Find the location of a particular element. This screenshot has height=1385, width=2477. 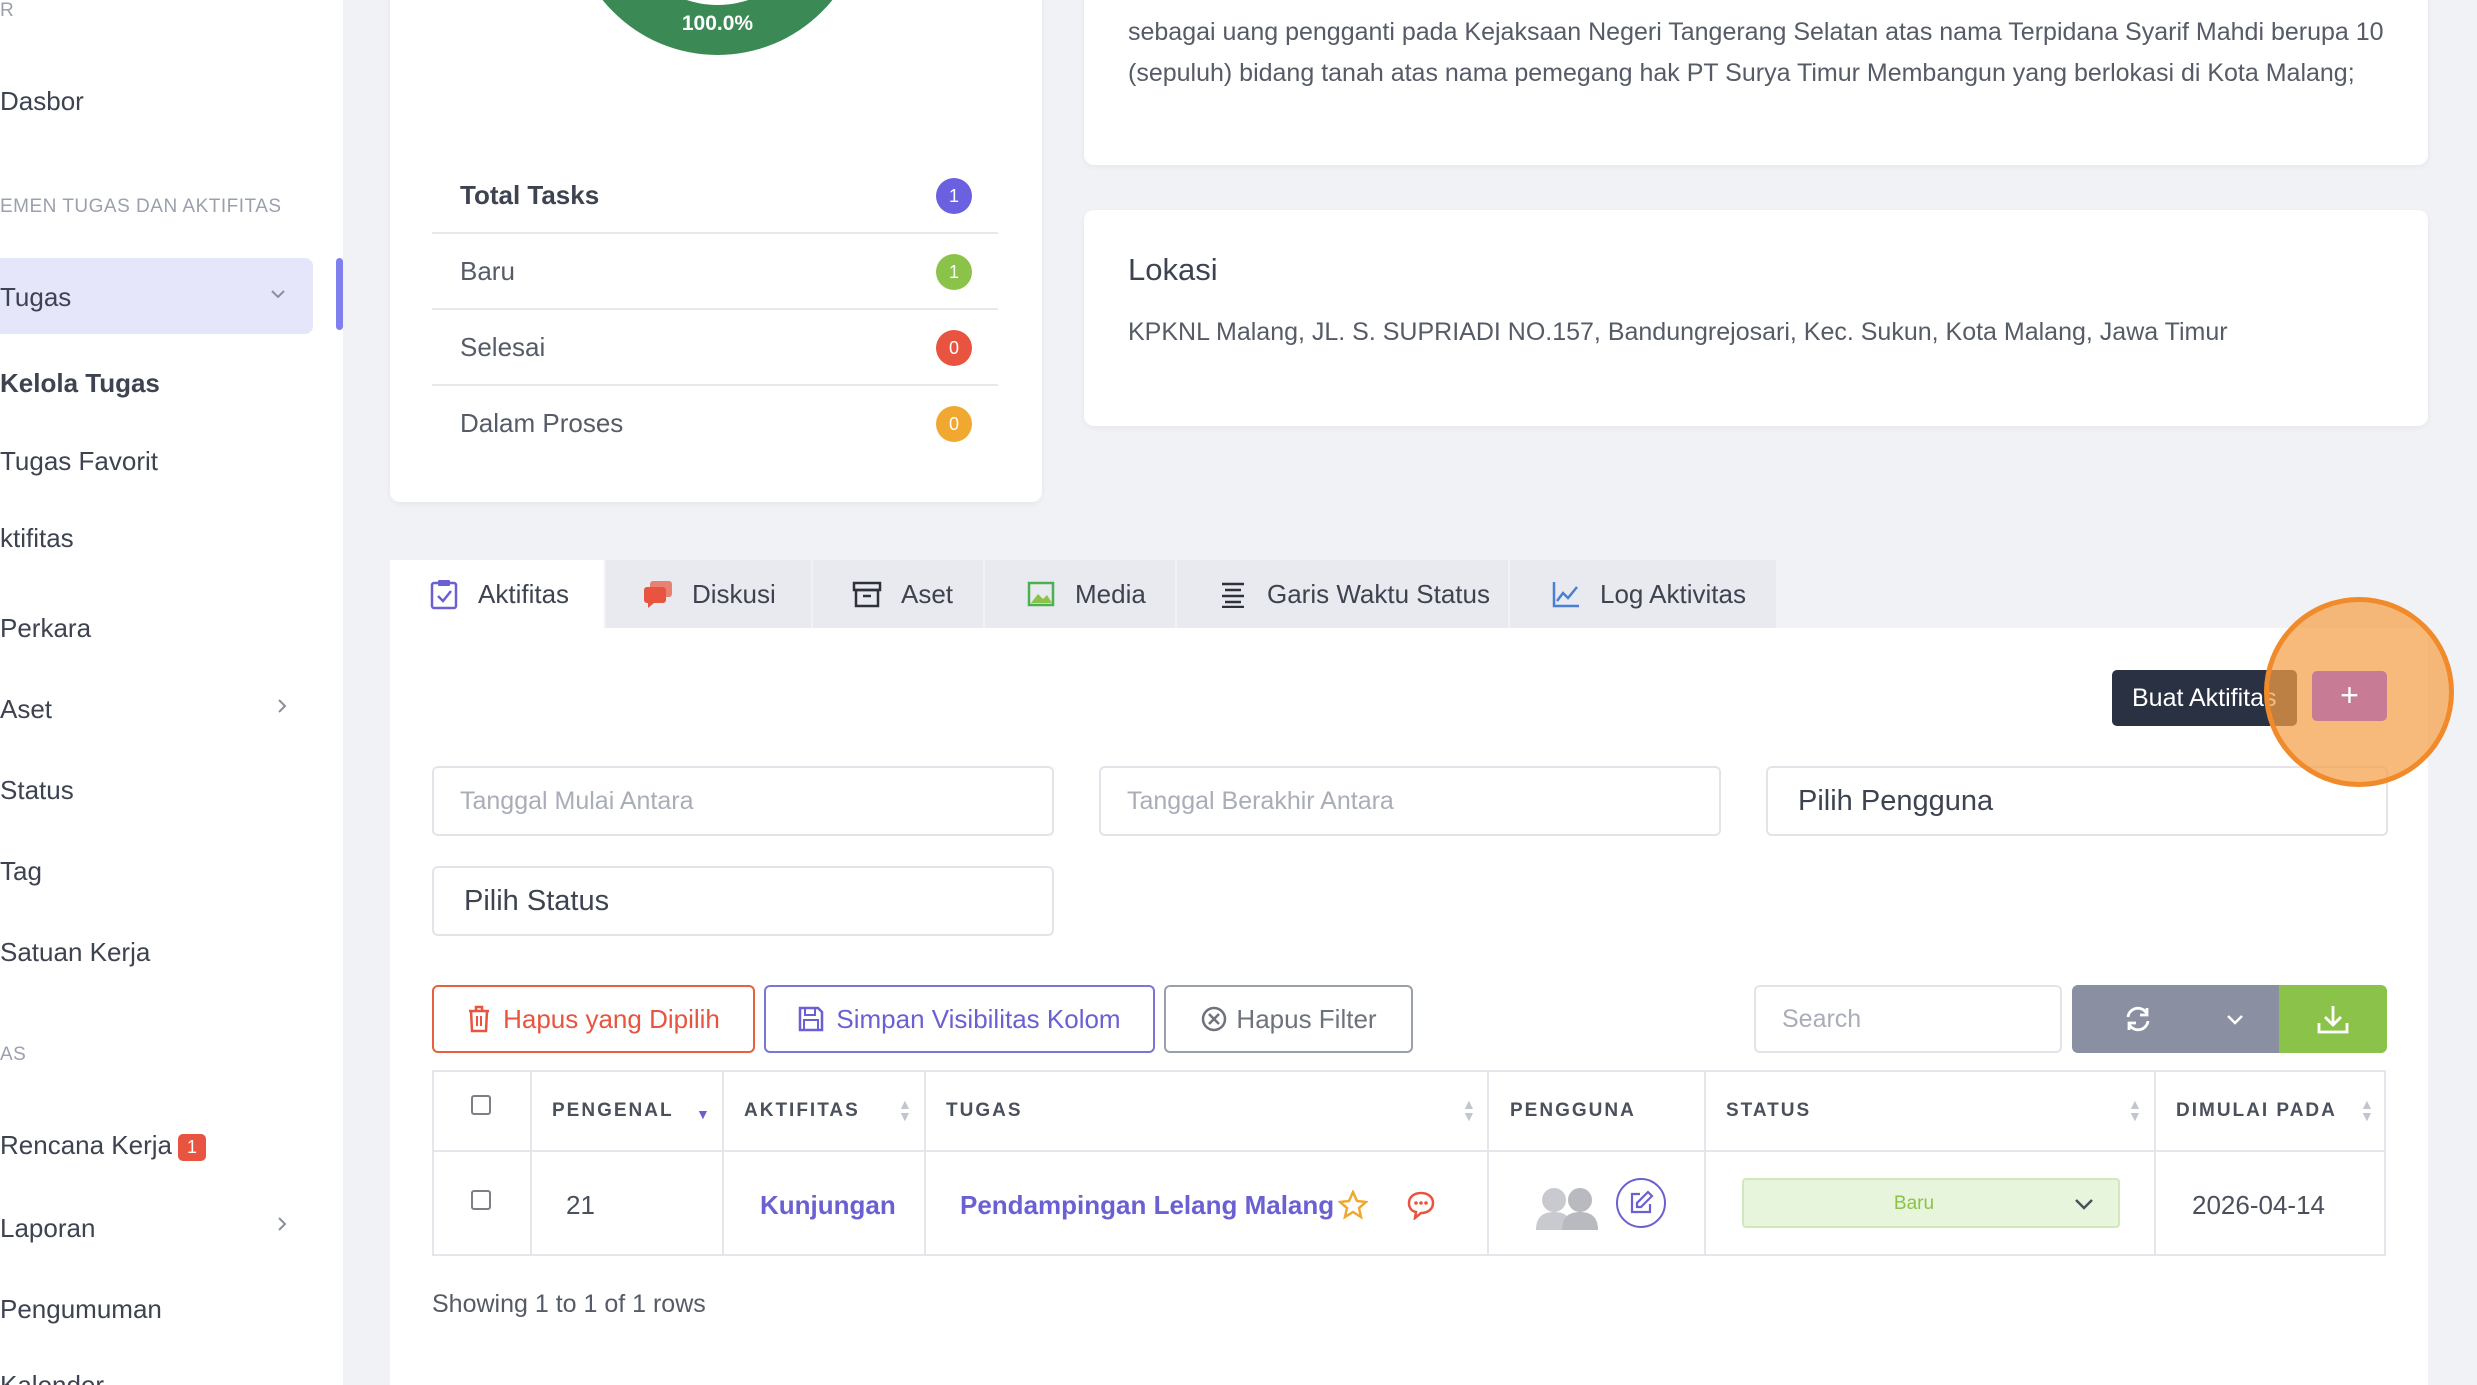

sidebar-item-tasks: Tugas is located at coordinates (35, 297).